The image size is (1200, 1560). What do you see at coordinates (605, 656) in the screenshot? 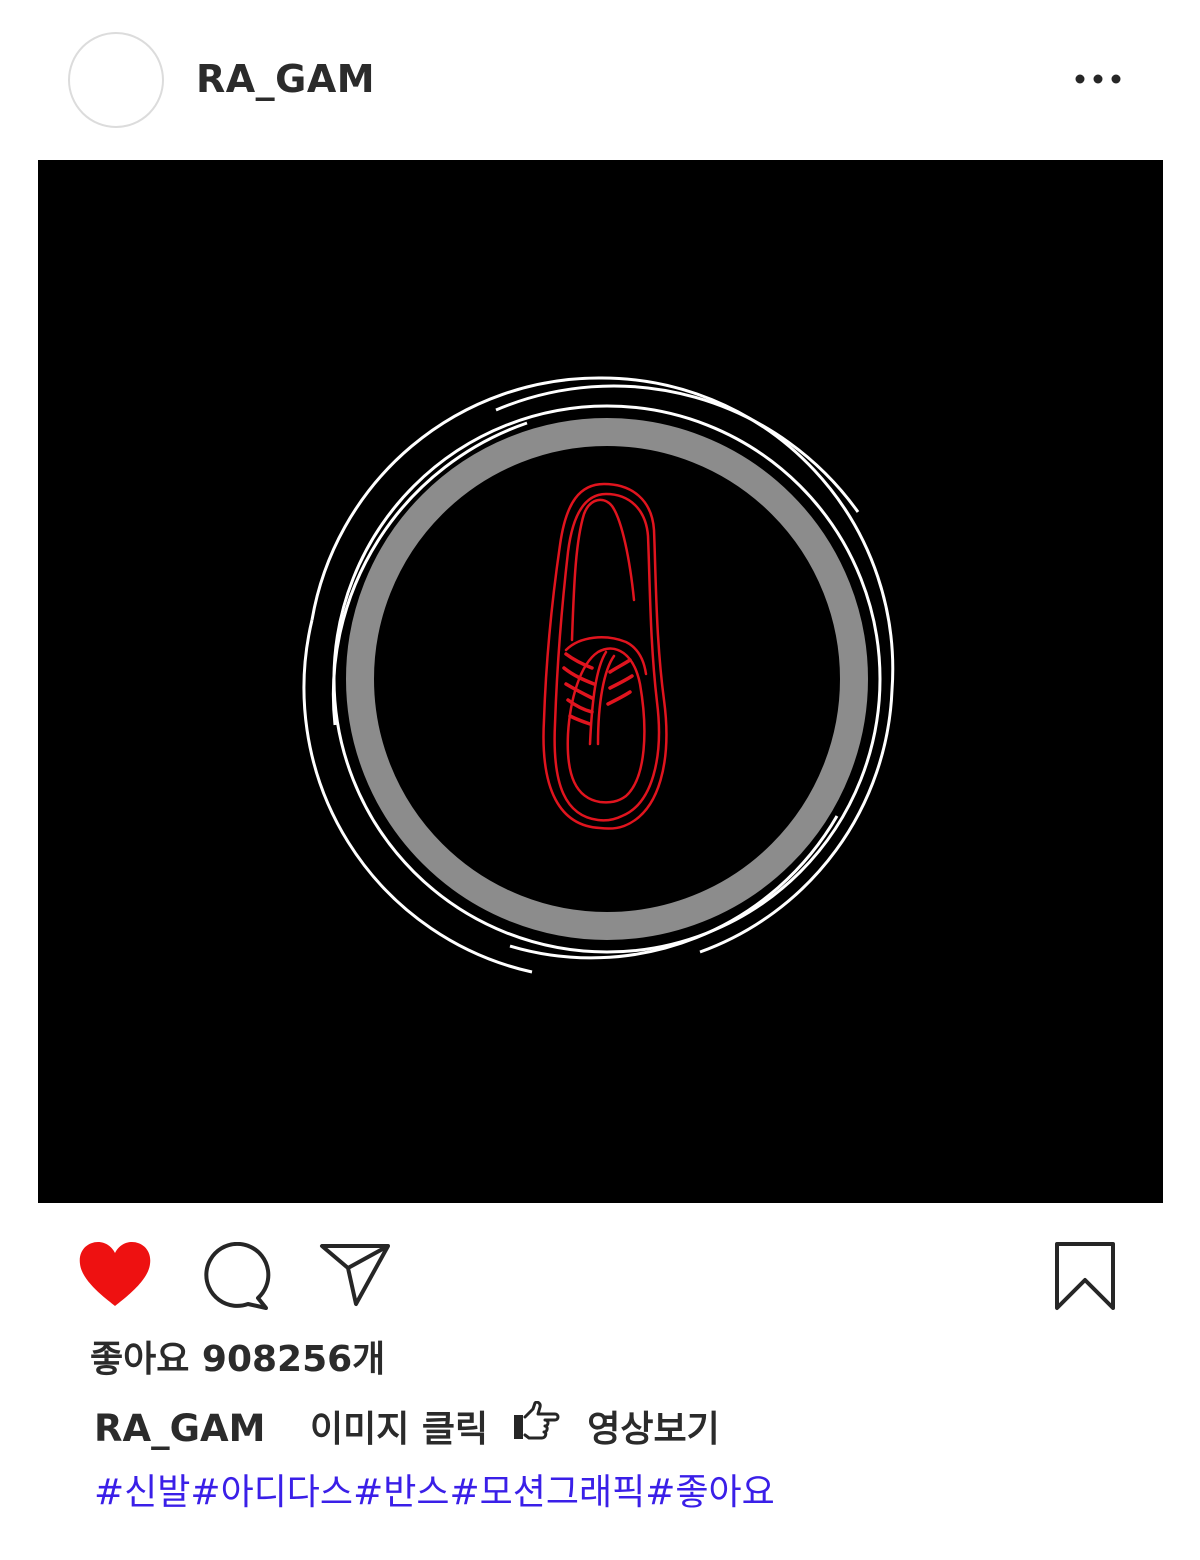
I see `shoe-icon` at bounding box center [605, 656].